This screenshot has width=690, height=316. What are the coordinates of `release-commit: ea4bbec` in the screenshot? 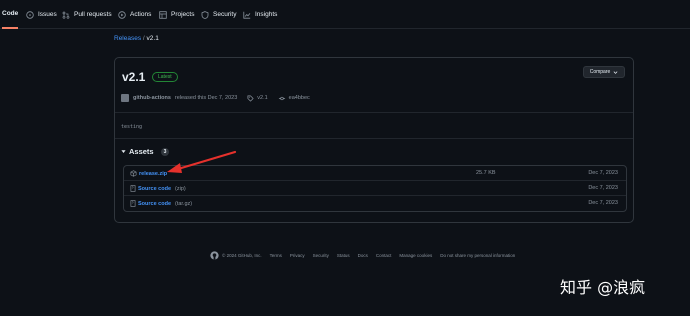 It's located at (294, 98).